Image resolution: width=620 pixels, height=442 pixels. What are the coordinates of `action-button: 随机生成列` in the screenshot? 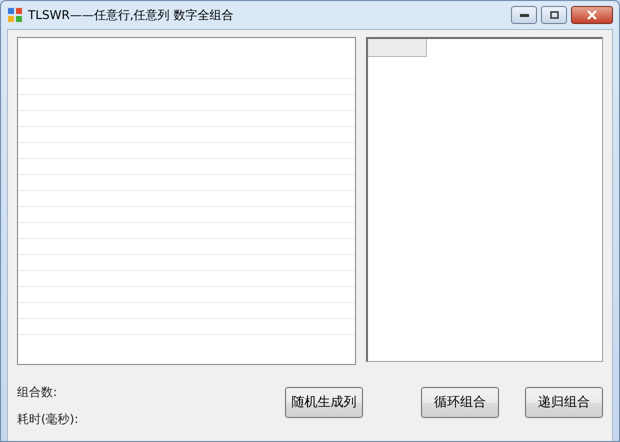 It's located at (324, 402).